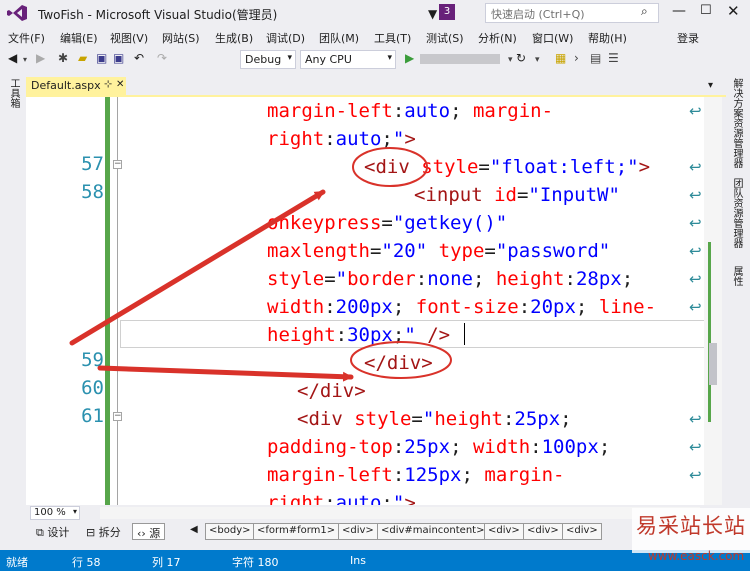  I want to click on split-label: 拆分, so click(109, 532).